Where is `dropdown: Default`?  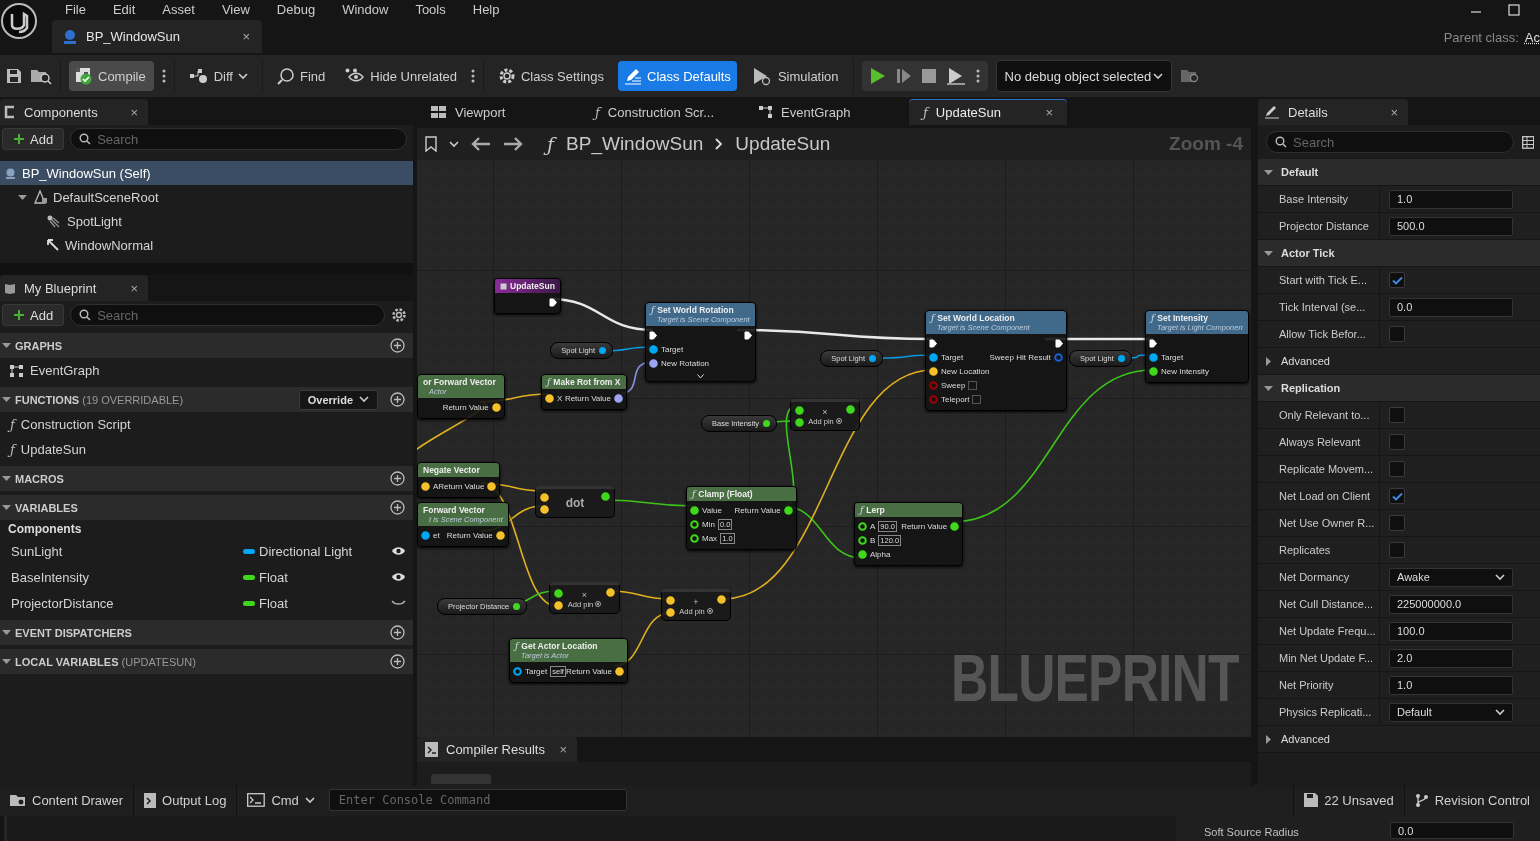
dropdown: Default is located at coordinates (1451, 712).